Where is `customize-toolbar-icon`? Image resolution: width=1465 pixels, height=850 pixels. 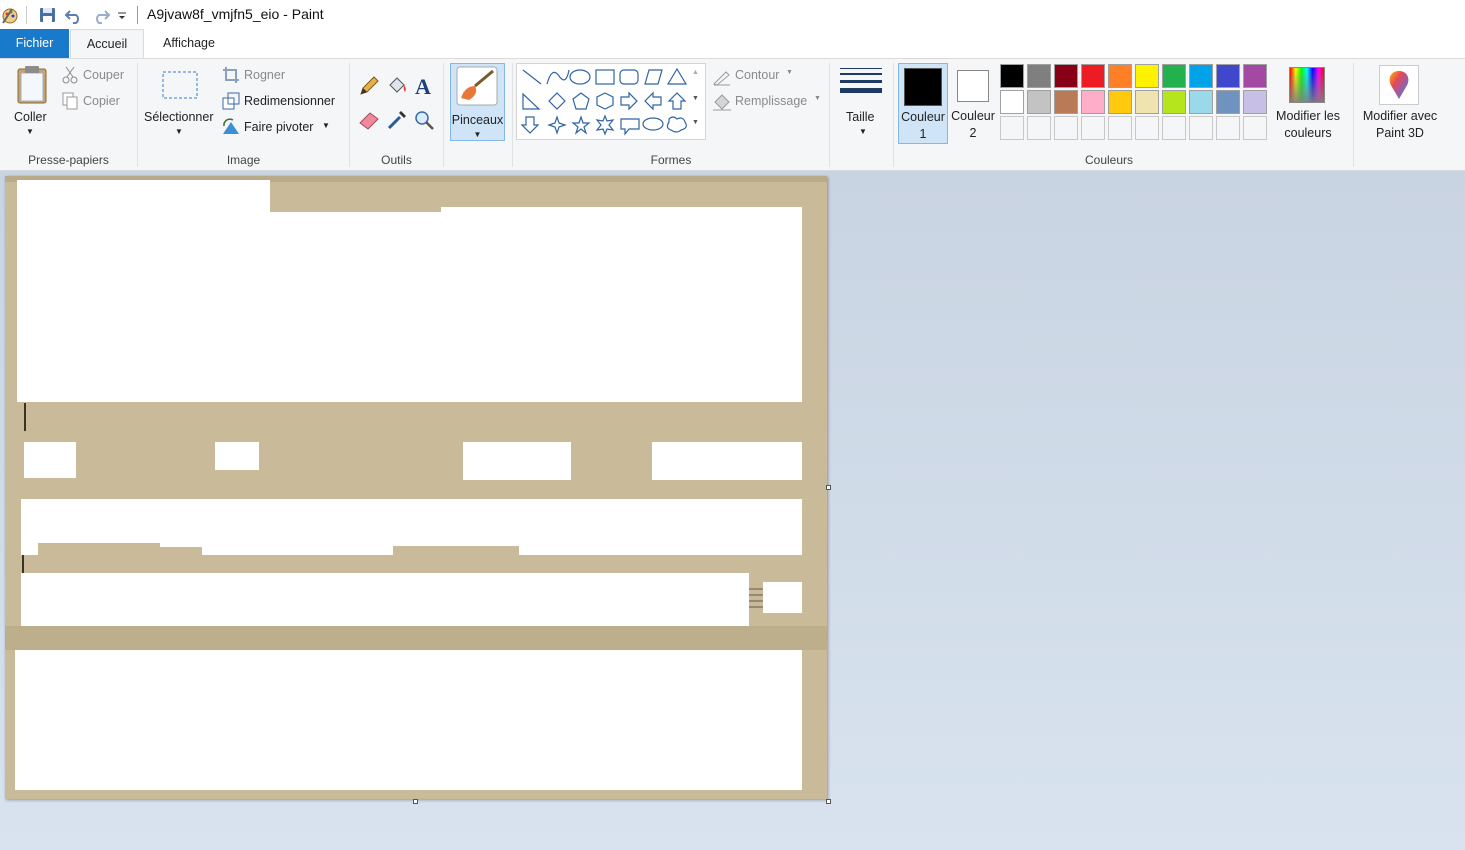 customize-toolbar-icon is located at coordinates (126, 15).